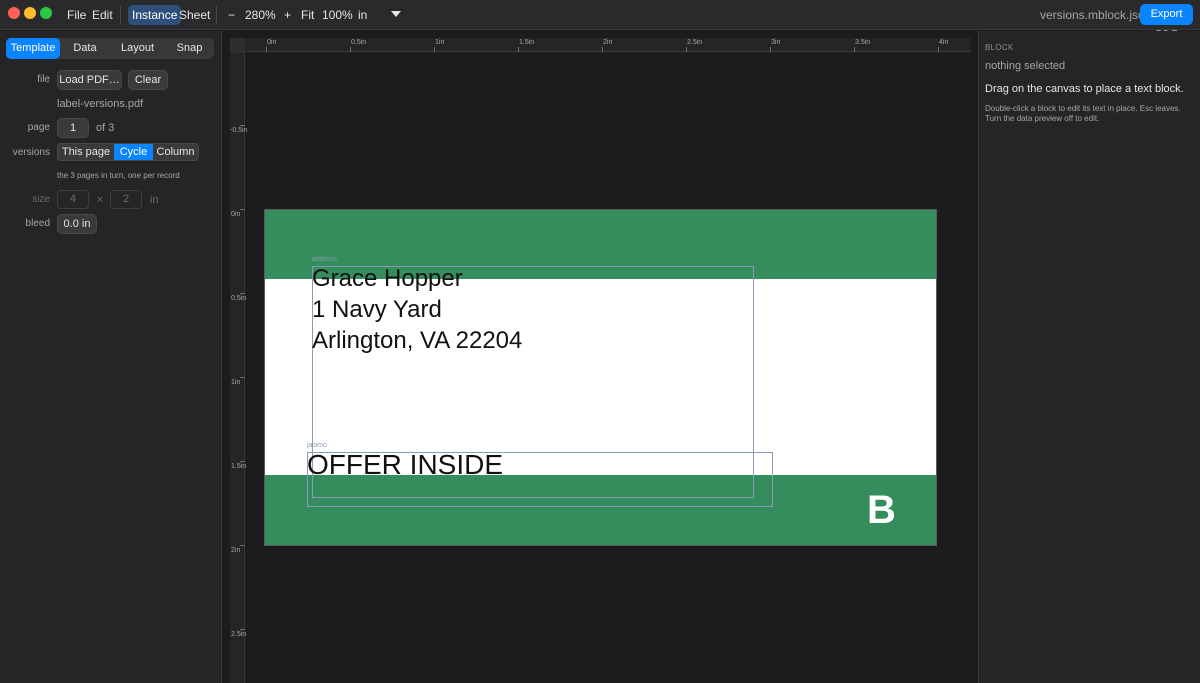  I want to click on versions-label: versions, so click(31, 152).